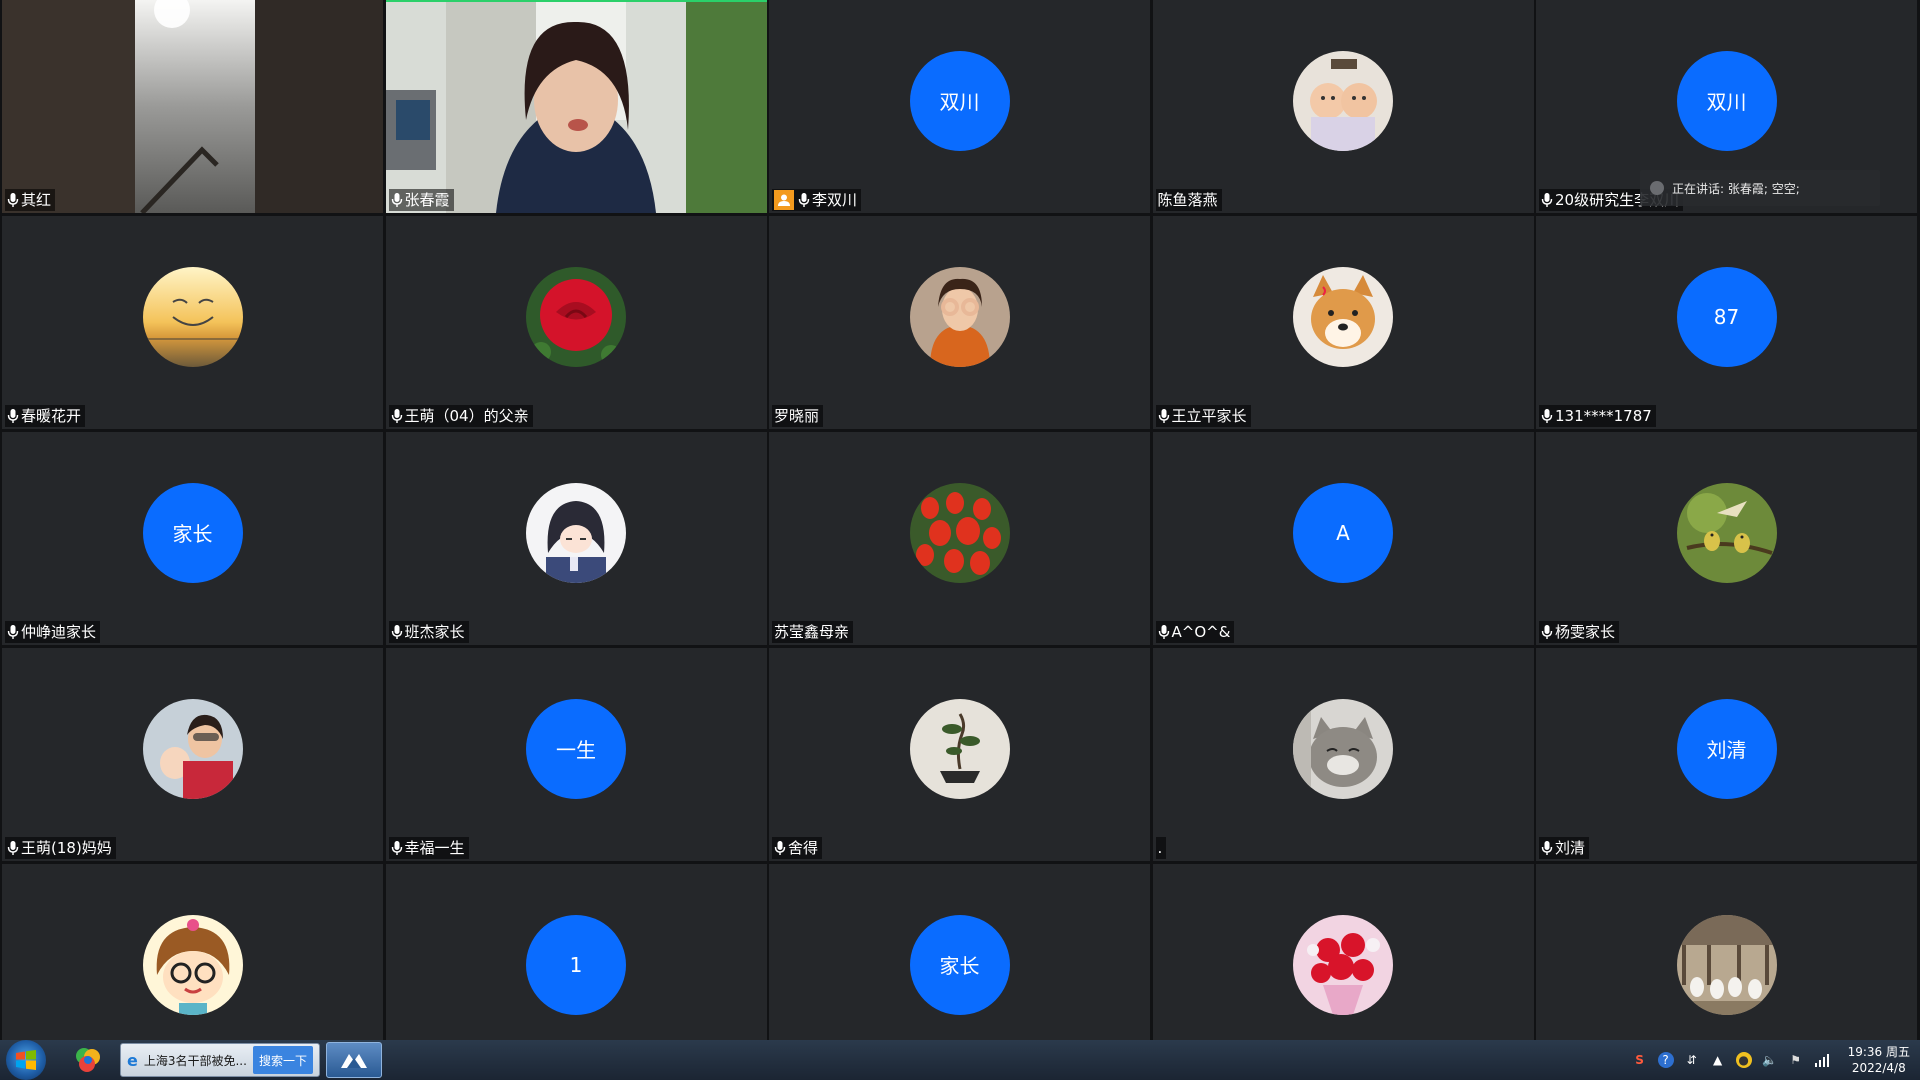  I want to click on participant-tile: 罗晓丽, so click(959, 322).